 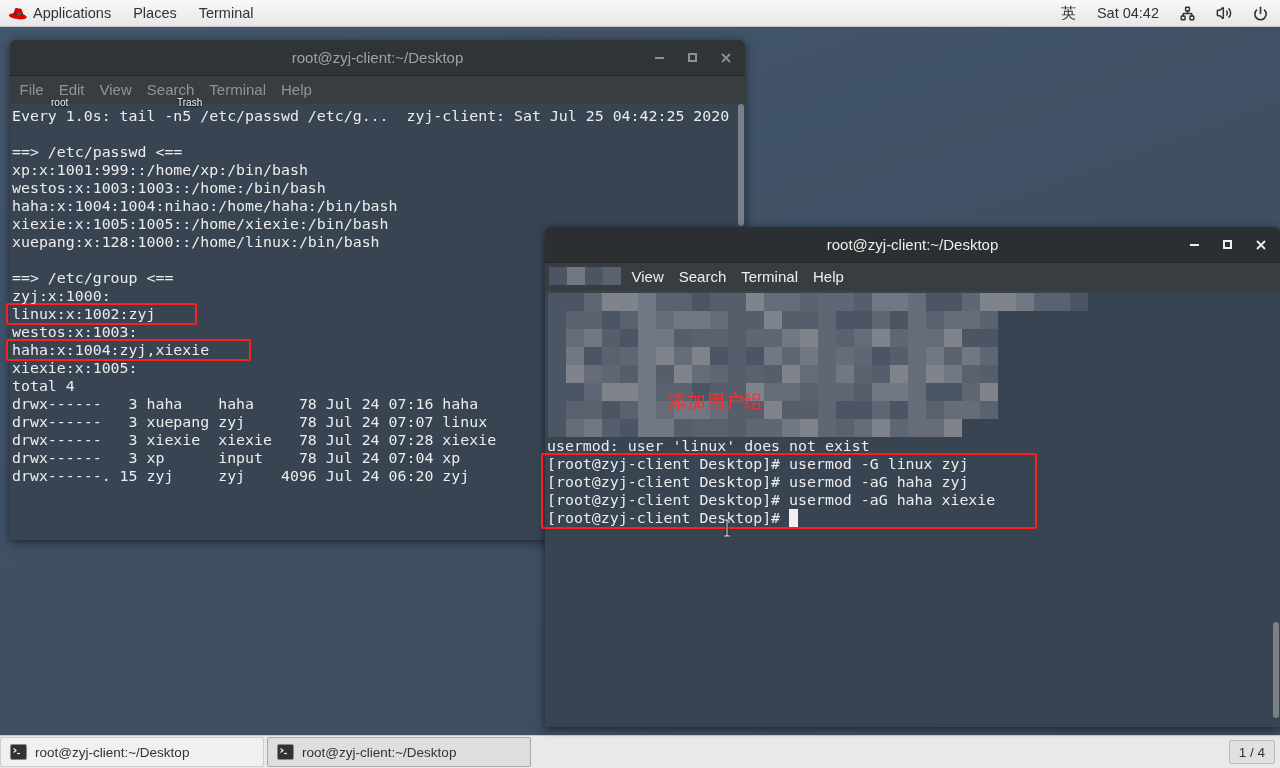 I want to click on terminal-line: linux:x:1002:zyj, so click(x=84, y=314).